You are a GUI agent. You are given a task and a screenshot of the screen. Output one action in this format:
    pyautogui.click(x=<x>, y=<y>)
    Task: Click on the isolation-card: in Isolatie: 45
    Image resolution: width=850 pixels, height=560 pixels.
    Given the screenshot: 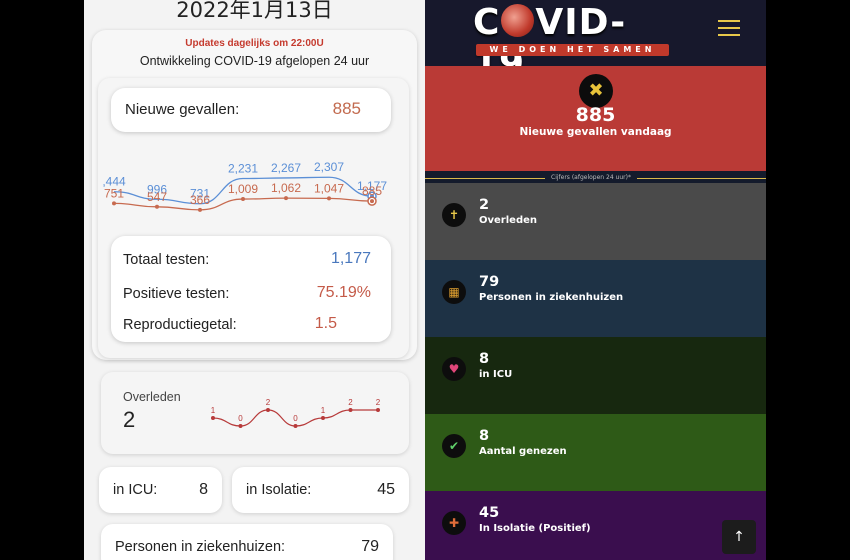 What is the action you would take?
    pyautogui.click(x=320, y=490)
    